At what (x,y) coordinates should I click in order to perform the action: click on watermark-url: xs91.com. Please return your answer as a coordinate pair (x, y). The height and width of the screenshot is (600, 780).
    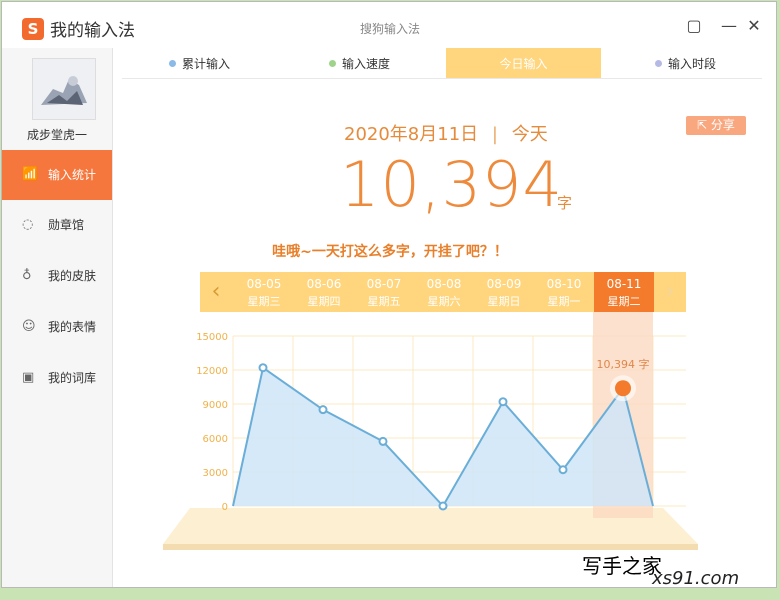
    Looking at the image, I should click on (696, 578).